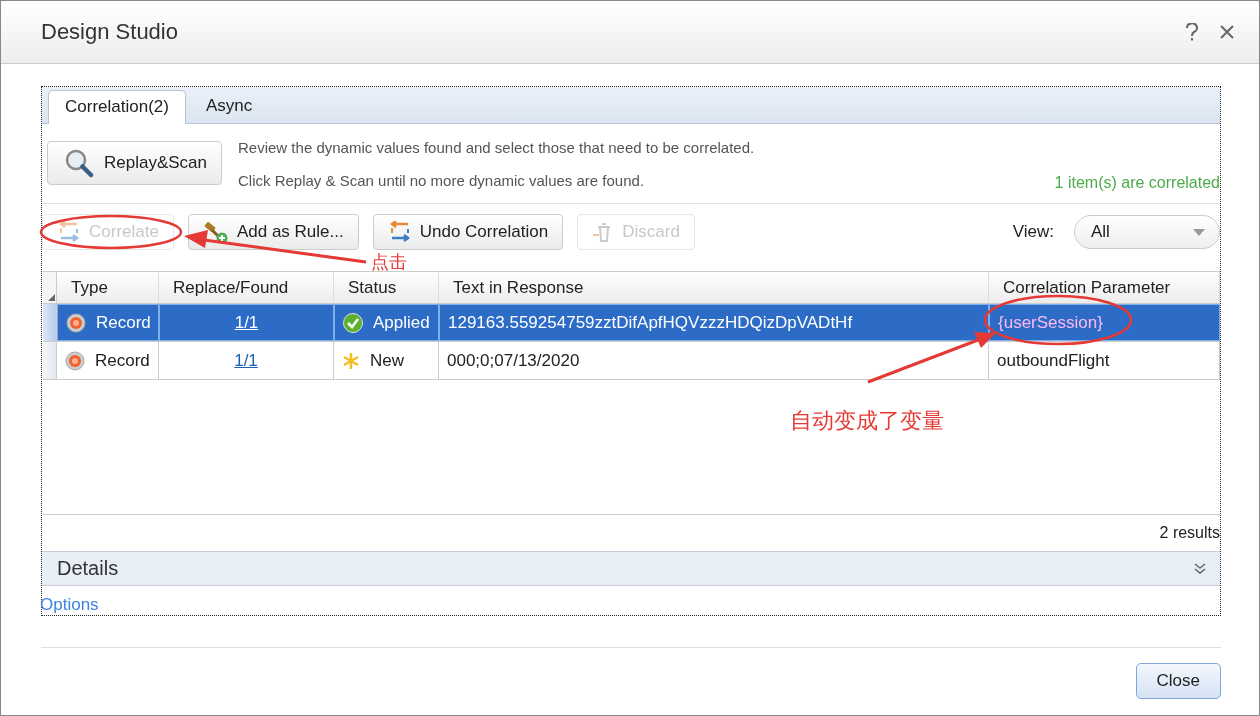  What do you see at coordinates (108, 288) in the screenshot?
I see `column-header: Type` at bounding box center [108, 288].